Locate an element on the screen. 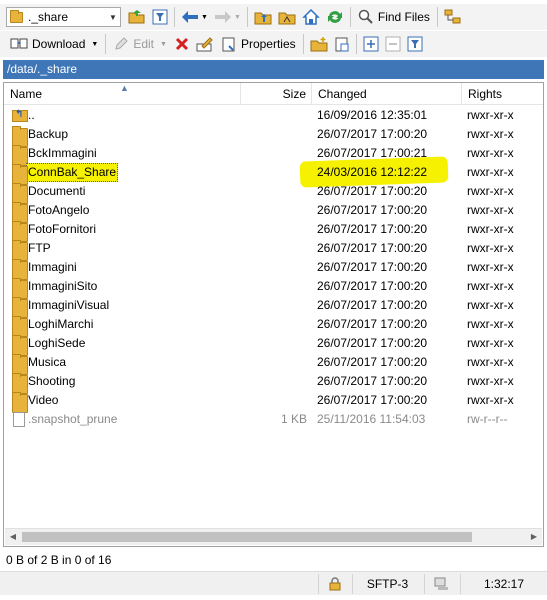  file-row: Documenti 26/07/2017 17:00:20 rwxr-xr-x is located at coordinates (273, 193).